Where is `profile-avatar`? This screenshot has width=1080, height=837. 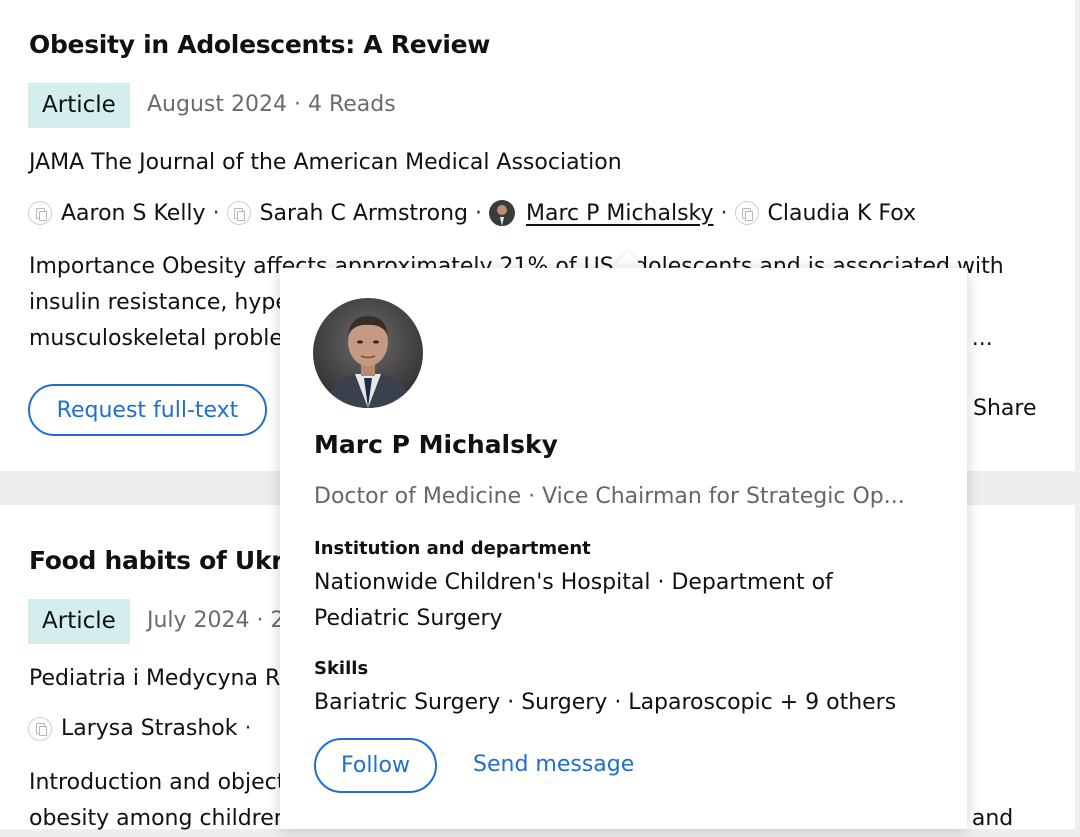 profile-avatar is located at coordinates (368, 353).